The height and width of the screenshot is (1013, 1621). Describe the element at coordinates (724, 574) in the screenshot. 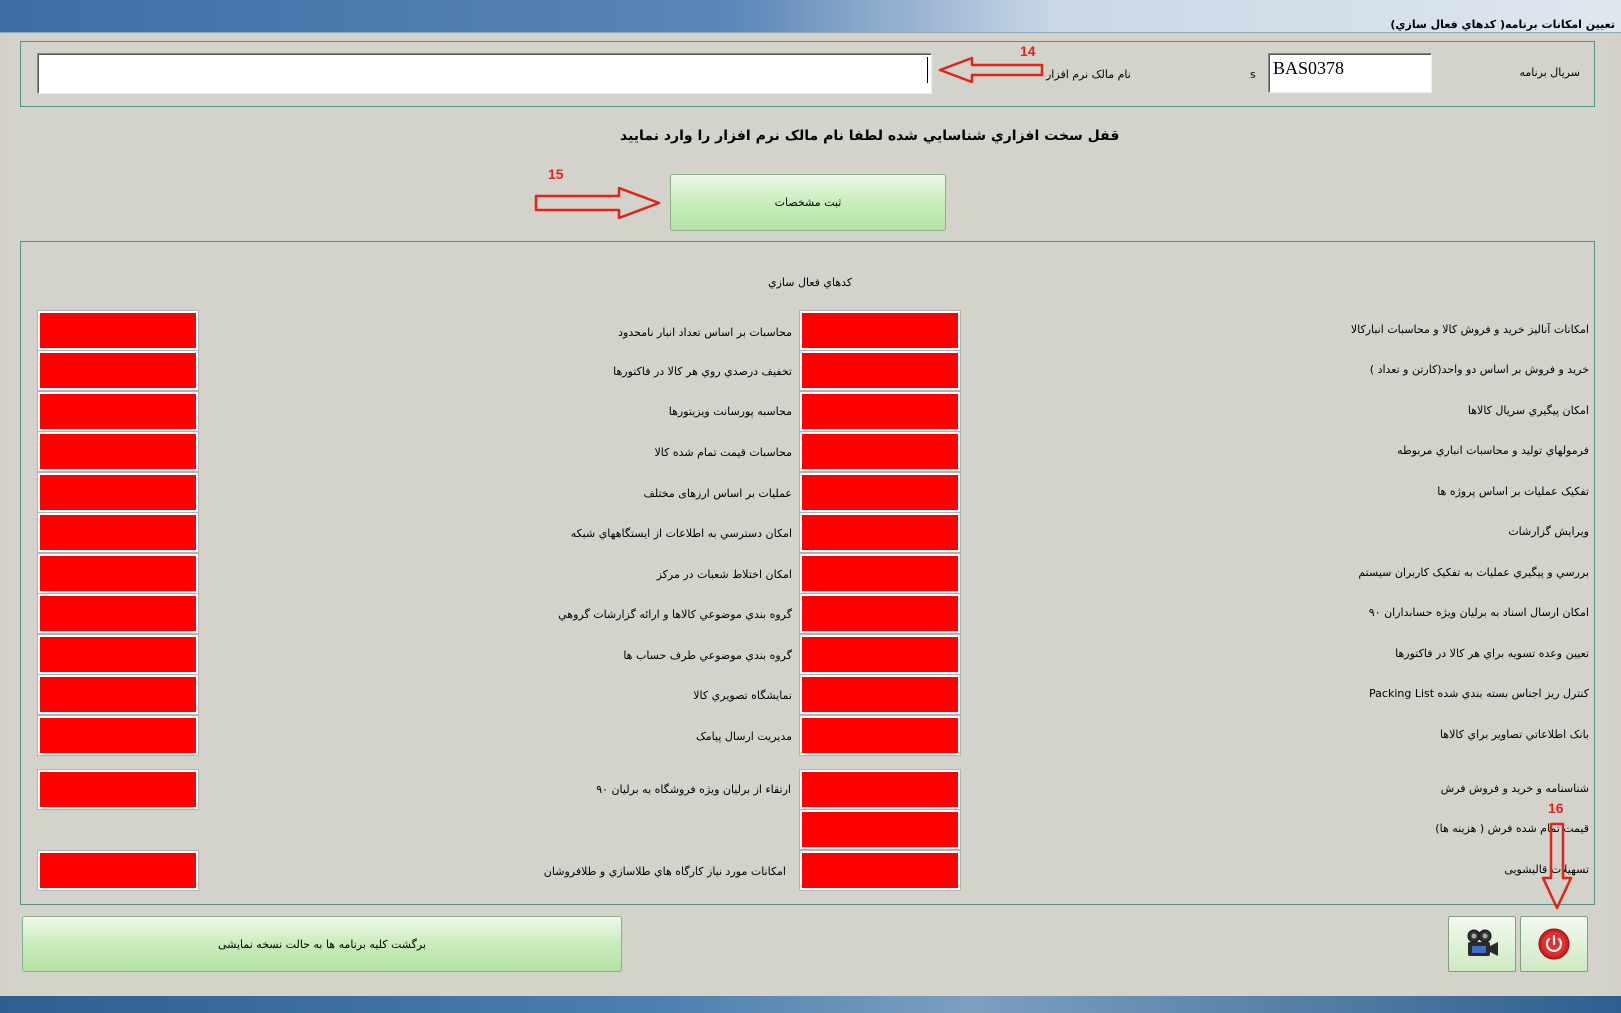

I see `left-feature-label: امکان اختلاط شعبات در مرکز` at that location.